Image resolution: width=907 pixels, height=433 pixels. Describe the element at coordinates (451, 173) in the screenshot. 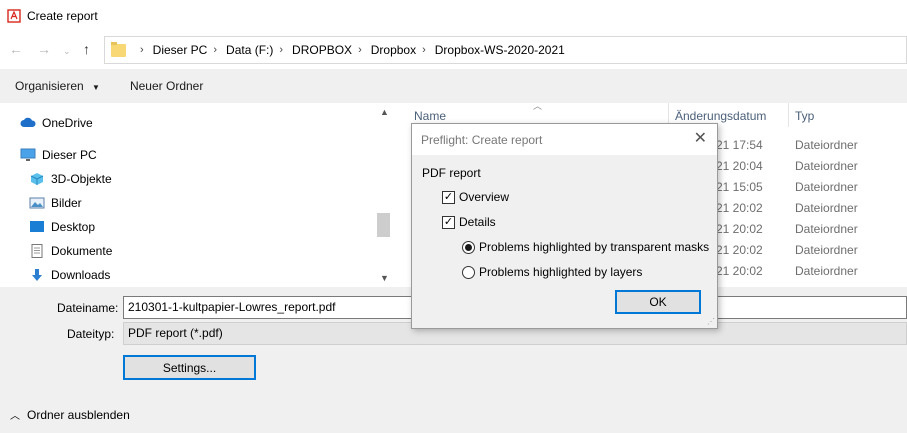

I see `section-label: PDF report` at that location.